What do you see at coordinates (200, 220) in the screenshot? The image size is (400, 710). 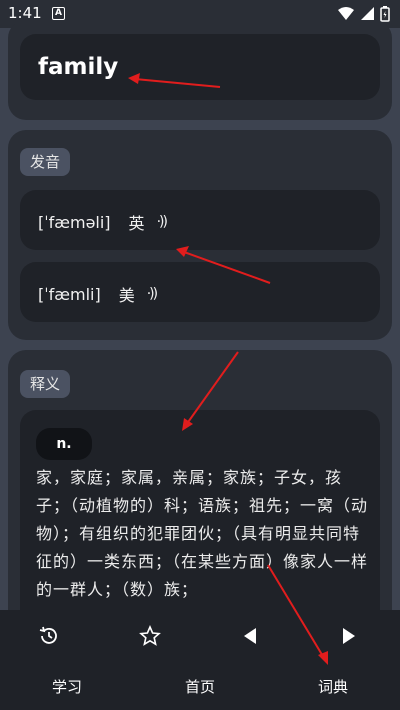 I see `pron-uk-row: [ˈfæməli] 英 ·))` at bounding box center [200, 220].